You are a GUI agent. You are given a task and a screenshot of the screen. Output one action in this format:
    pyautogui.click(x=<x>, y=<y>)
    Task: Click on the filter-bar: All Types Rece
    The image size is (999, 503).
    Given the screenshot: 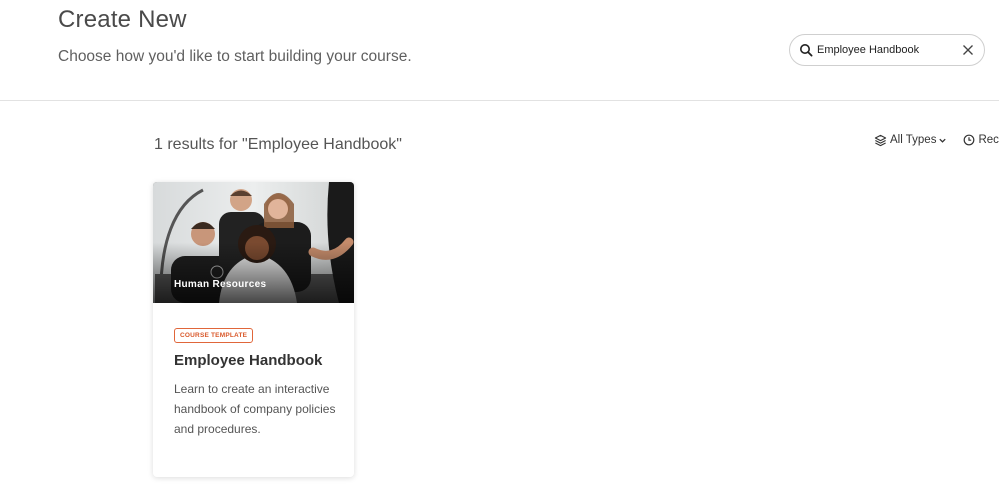 What is the action you would take?
    pyautogui.click(x=936, y=140)
    